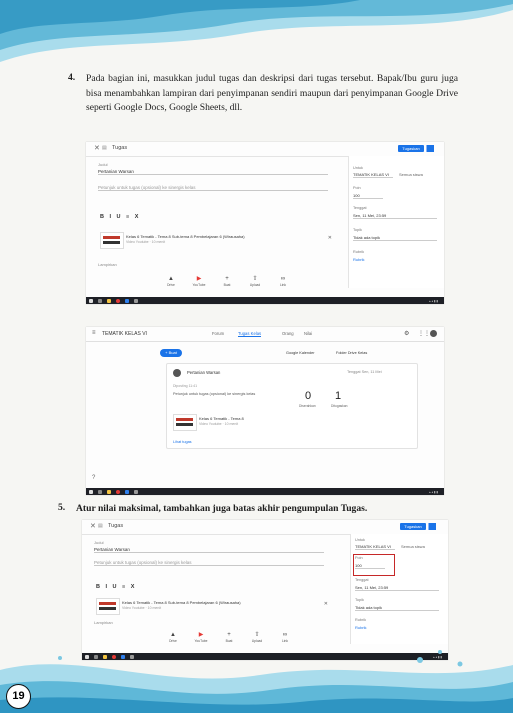 The height and width of the screenshot is (713, 513). What do you see at coordinates (120, 148) in the screenshot?
I see `editor-window-title: Tugas` at bounding box center [120, 148].